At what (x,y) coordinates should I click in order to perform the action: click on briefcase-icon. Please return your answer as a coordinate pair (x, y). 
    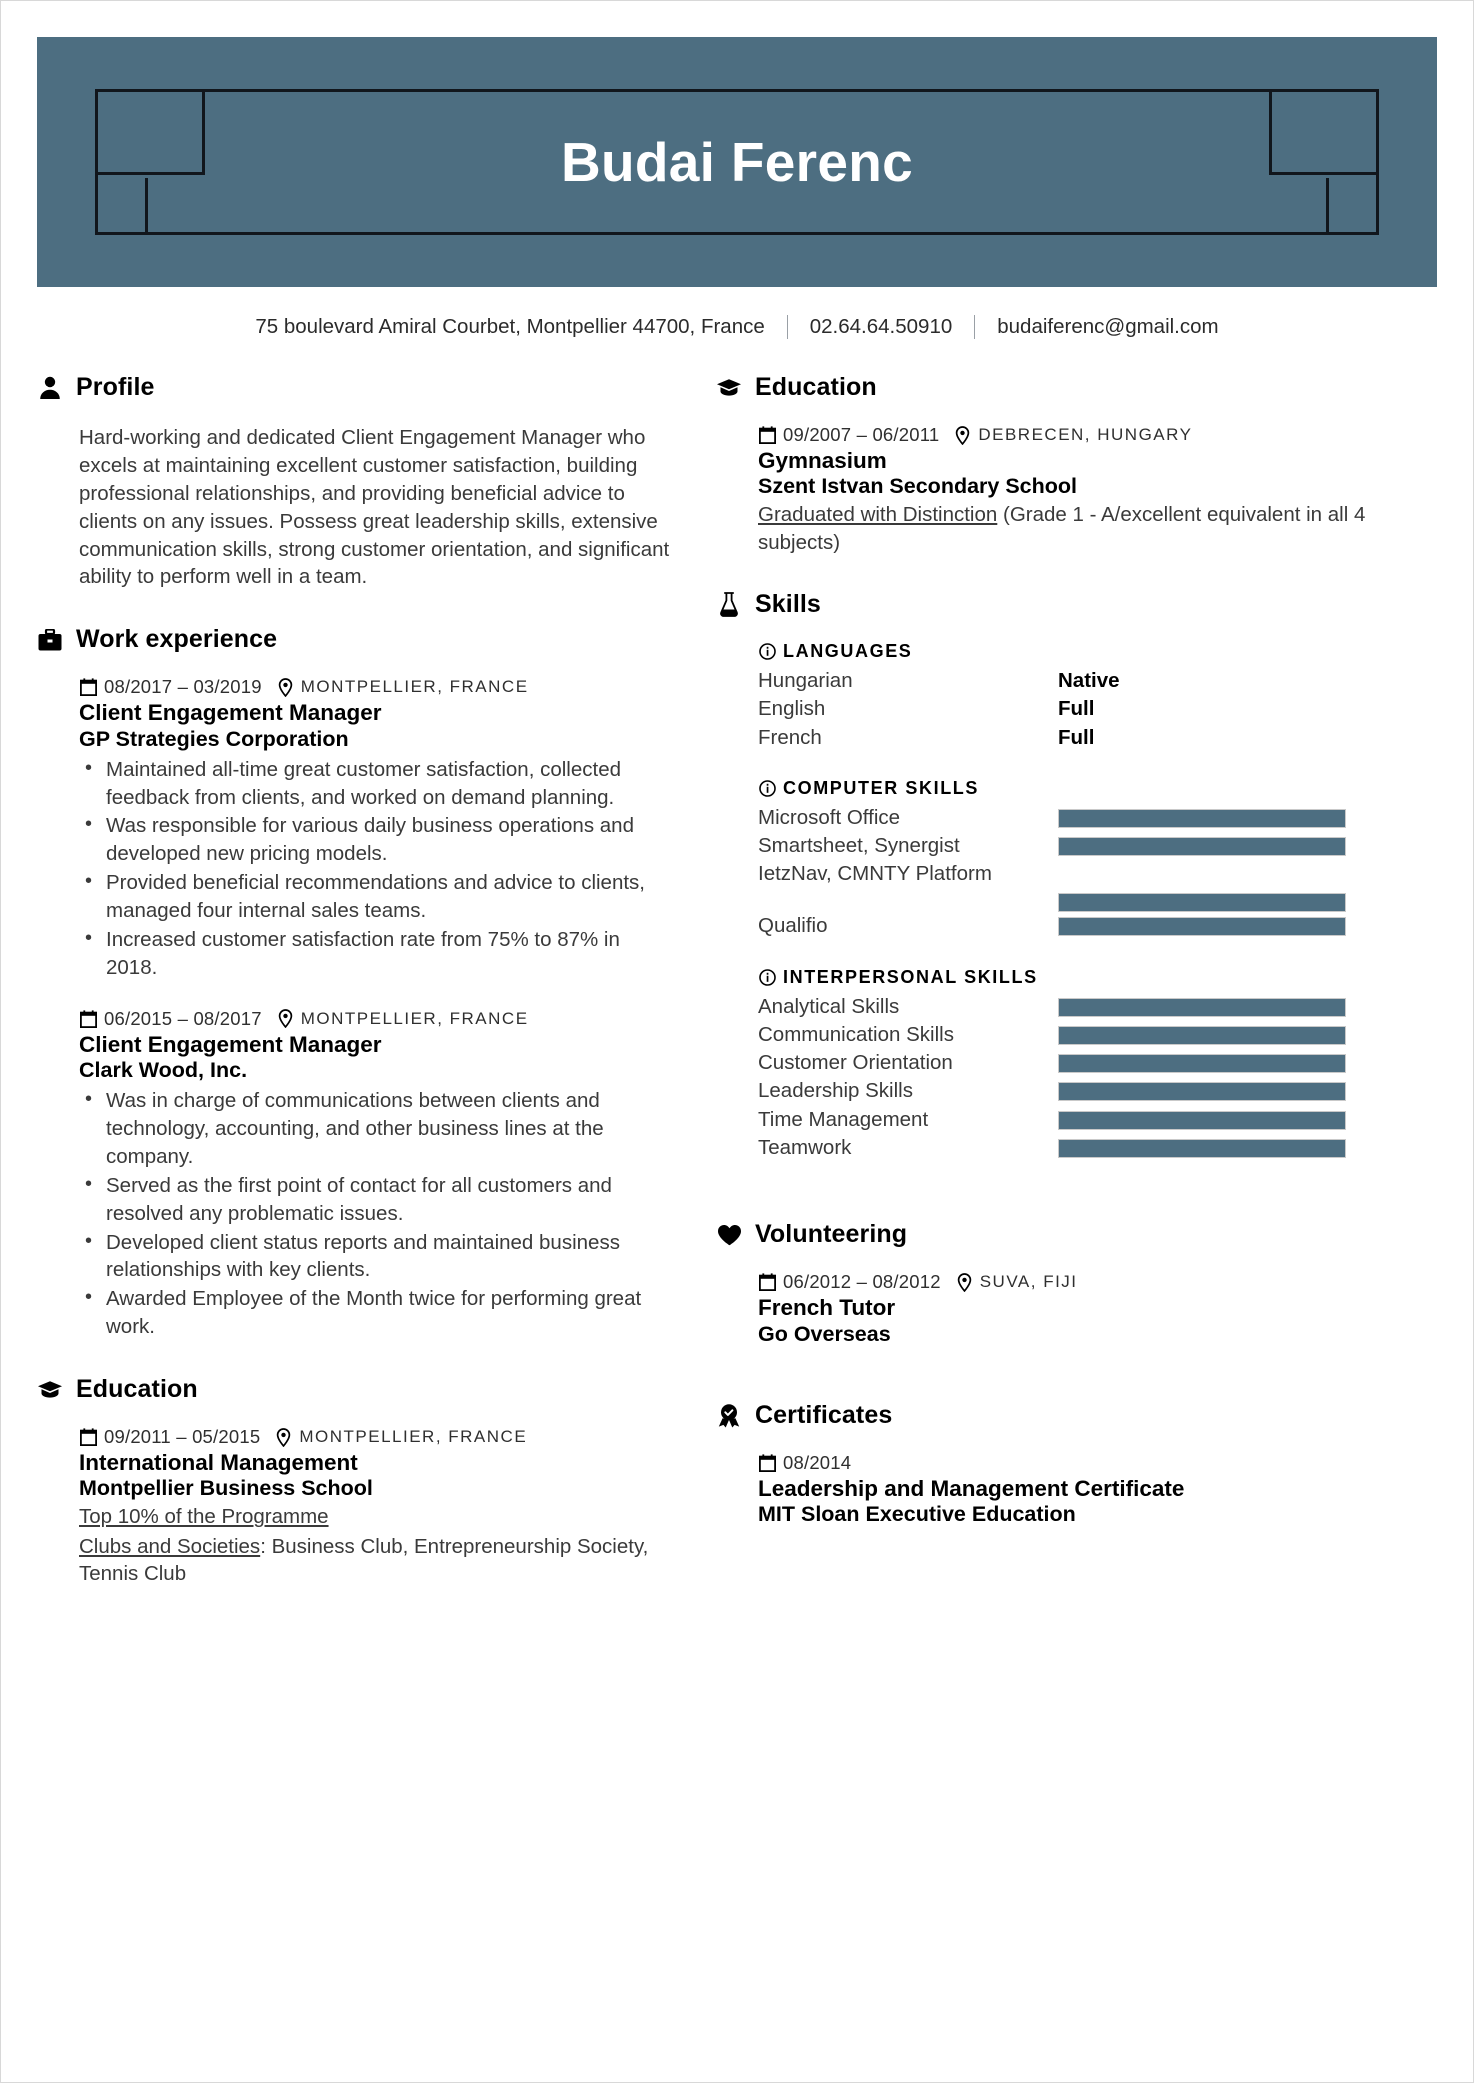
    Looking at the image, I should click on (50, 640).